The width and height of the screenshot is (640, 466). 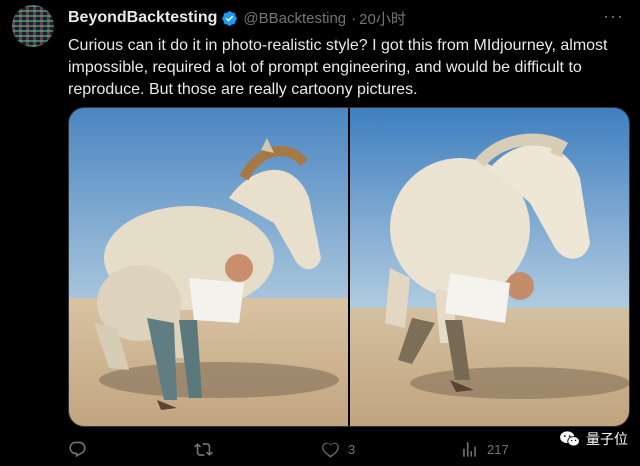 I want to click on post-time: 20小时, so click(x=382, y=18).